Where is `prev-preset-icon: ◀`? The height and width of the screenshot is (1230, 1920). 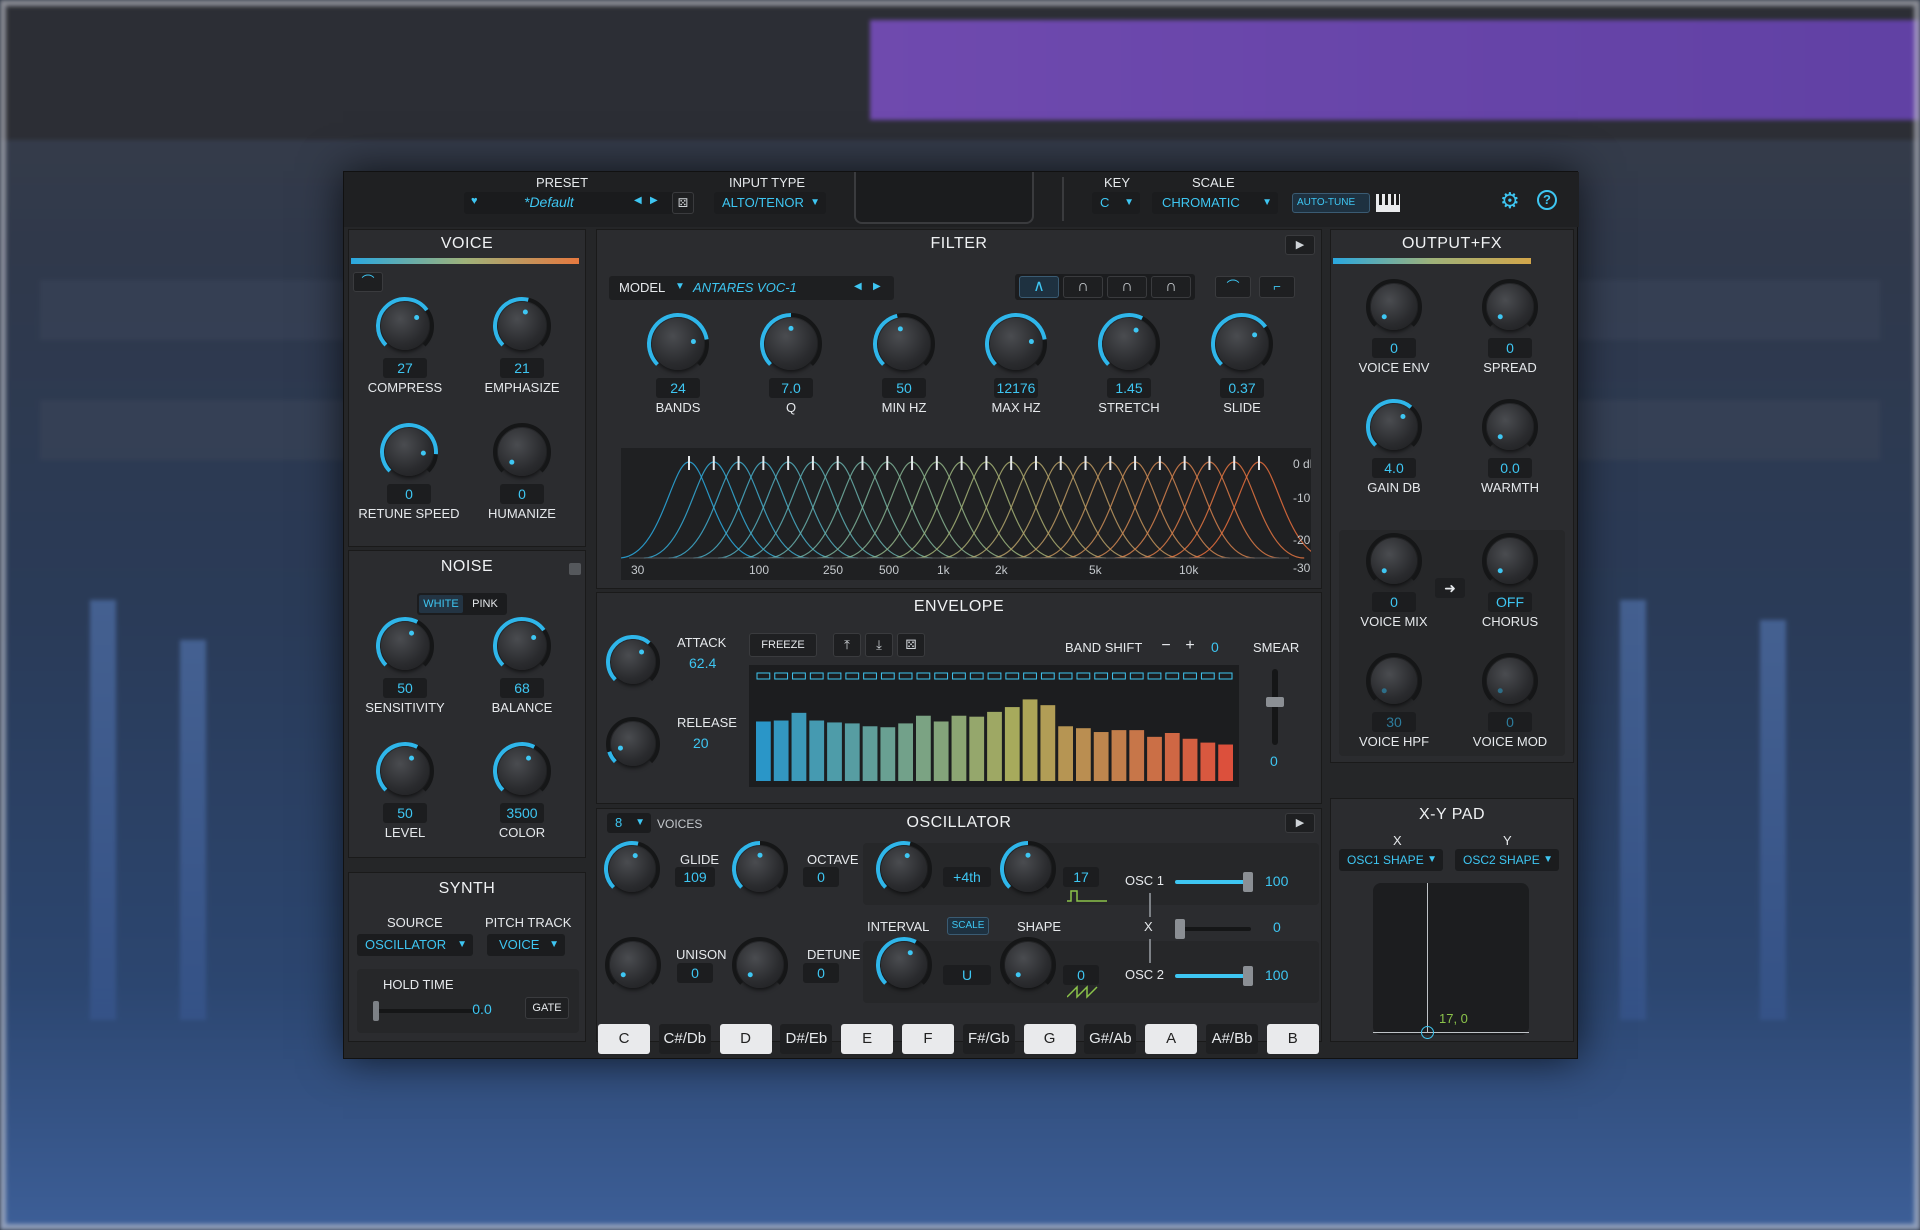
prev-preset-icon: ◀ is located at coordinates (638, 200).